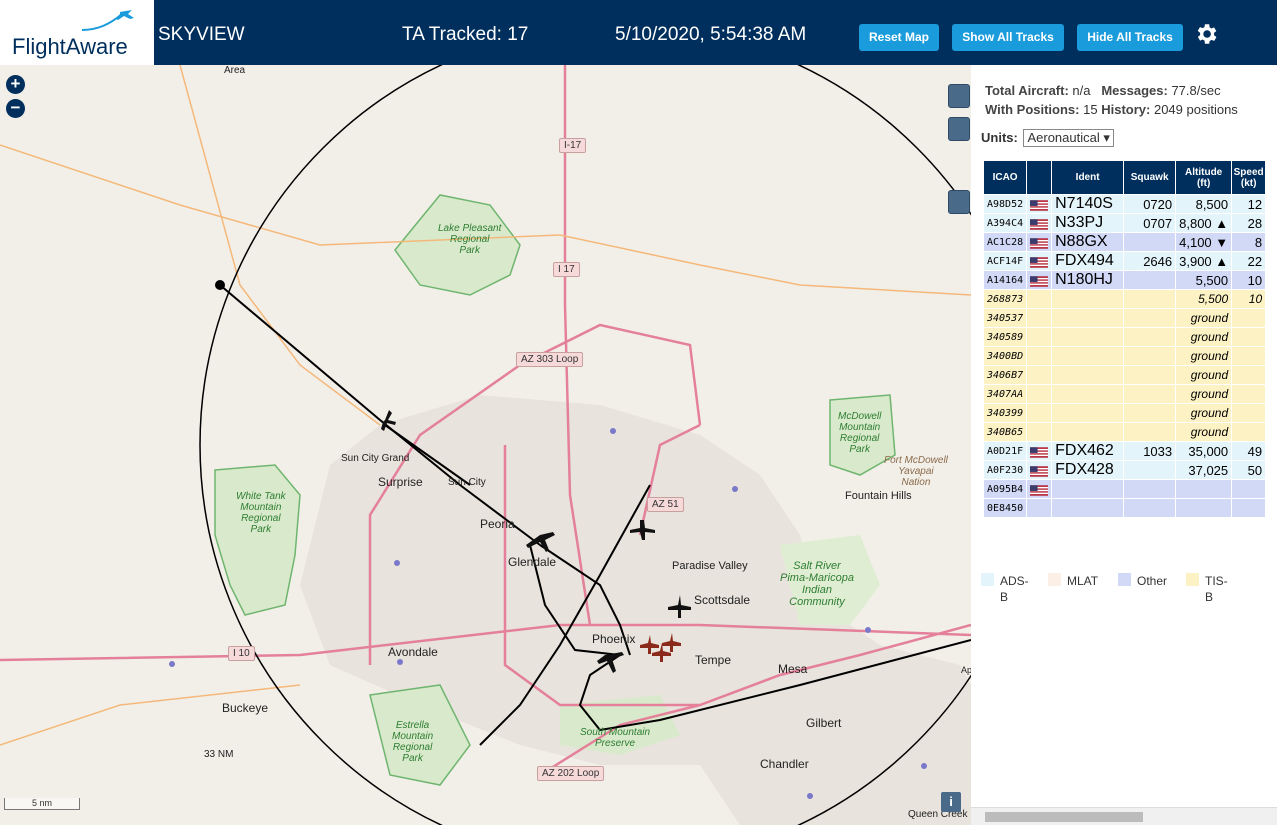 This screenshot has height=825, width=1277. I want to click on receiver-marker, so click(220, 285).